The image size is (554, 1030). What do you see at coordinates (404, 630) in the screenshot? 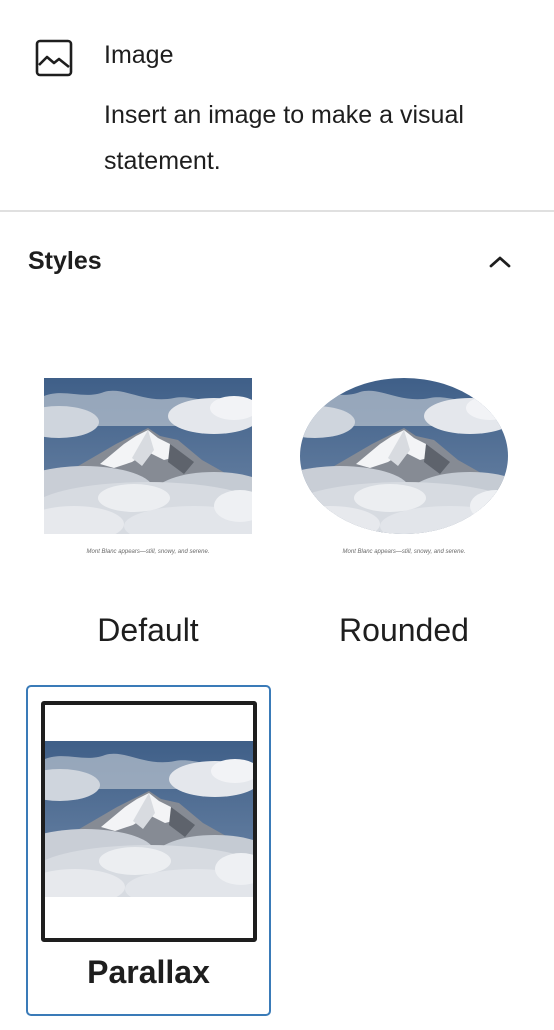
I see `style-option-label: Rounded` at bounding box center [404, 630].